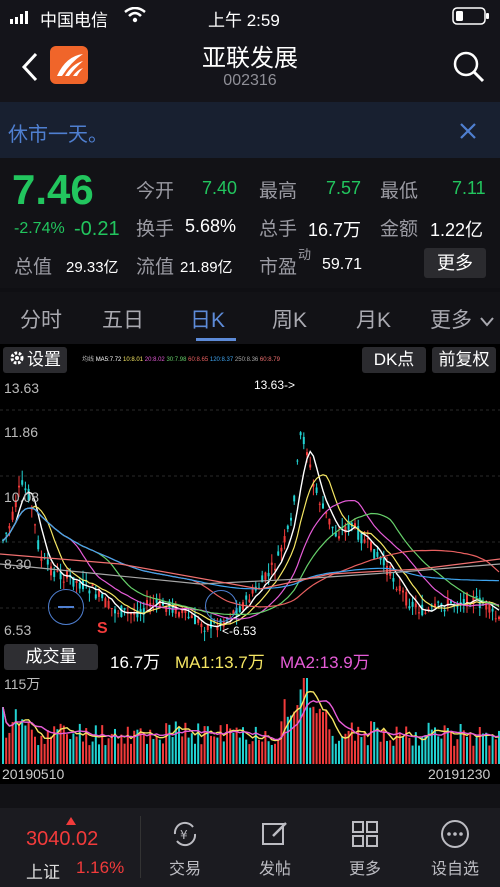  I want to click on more-button: 更多, so click(365, 848).